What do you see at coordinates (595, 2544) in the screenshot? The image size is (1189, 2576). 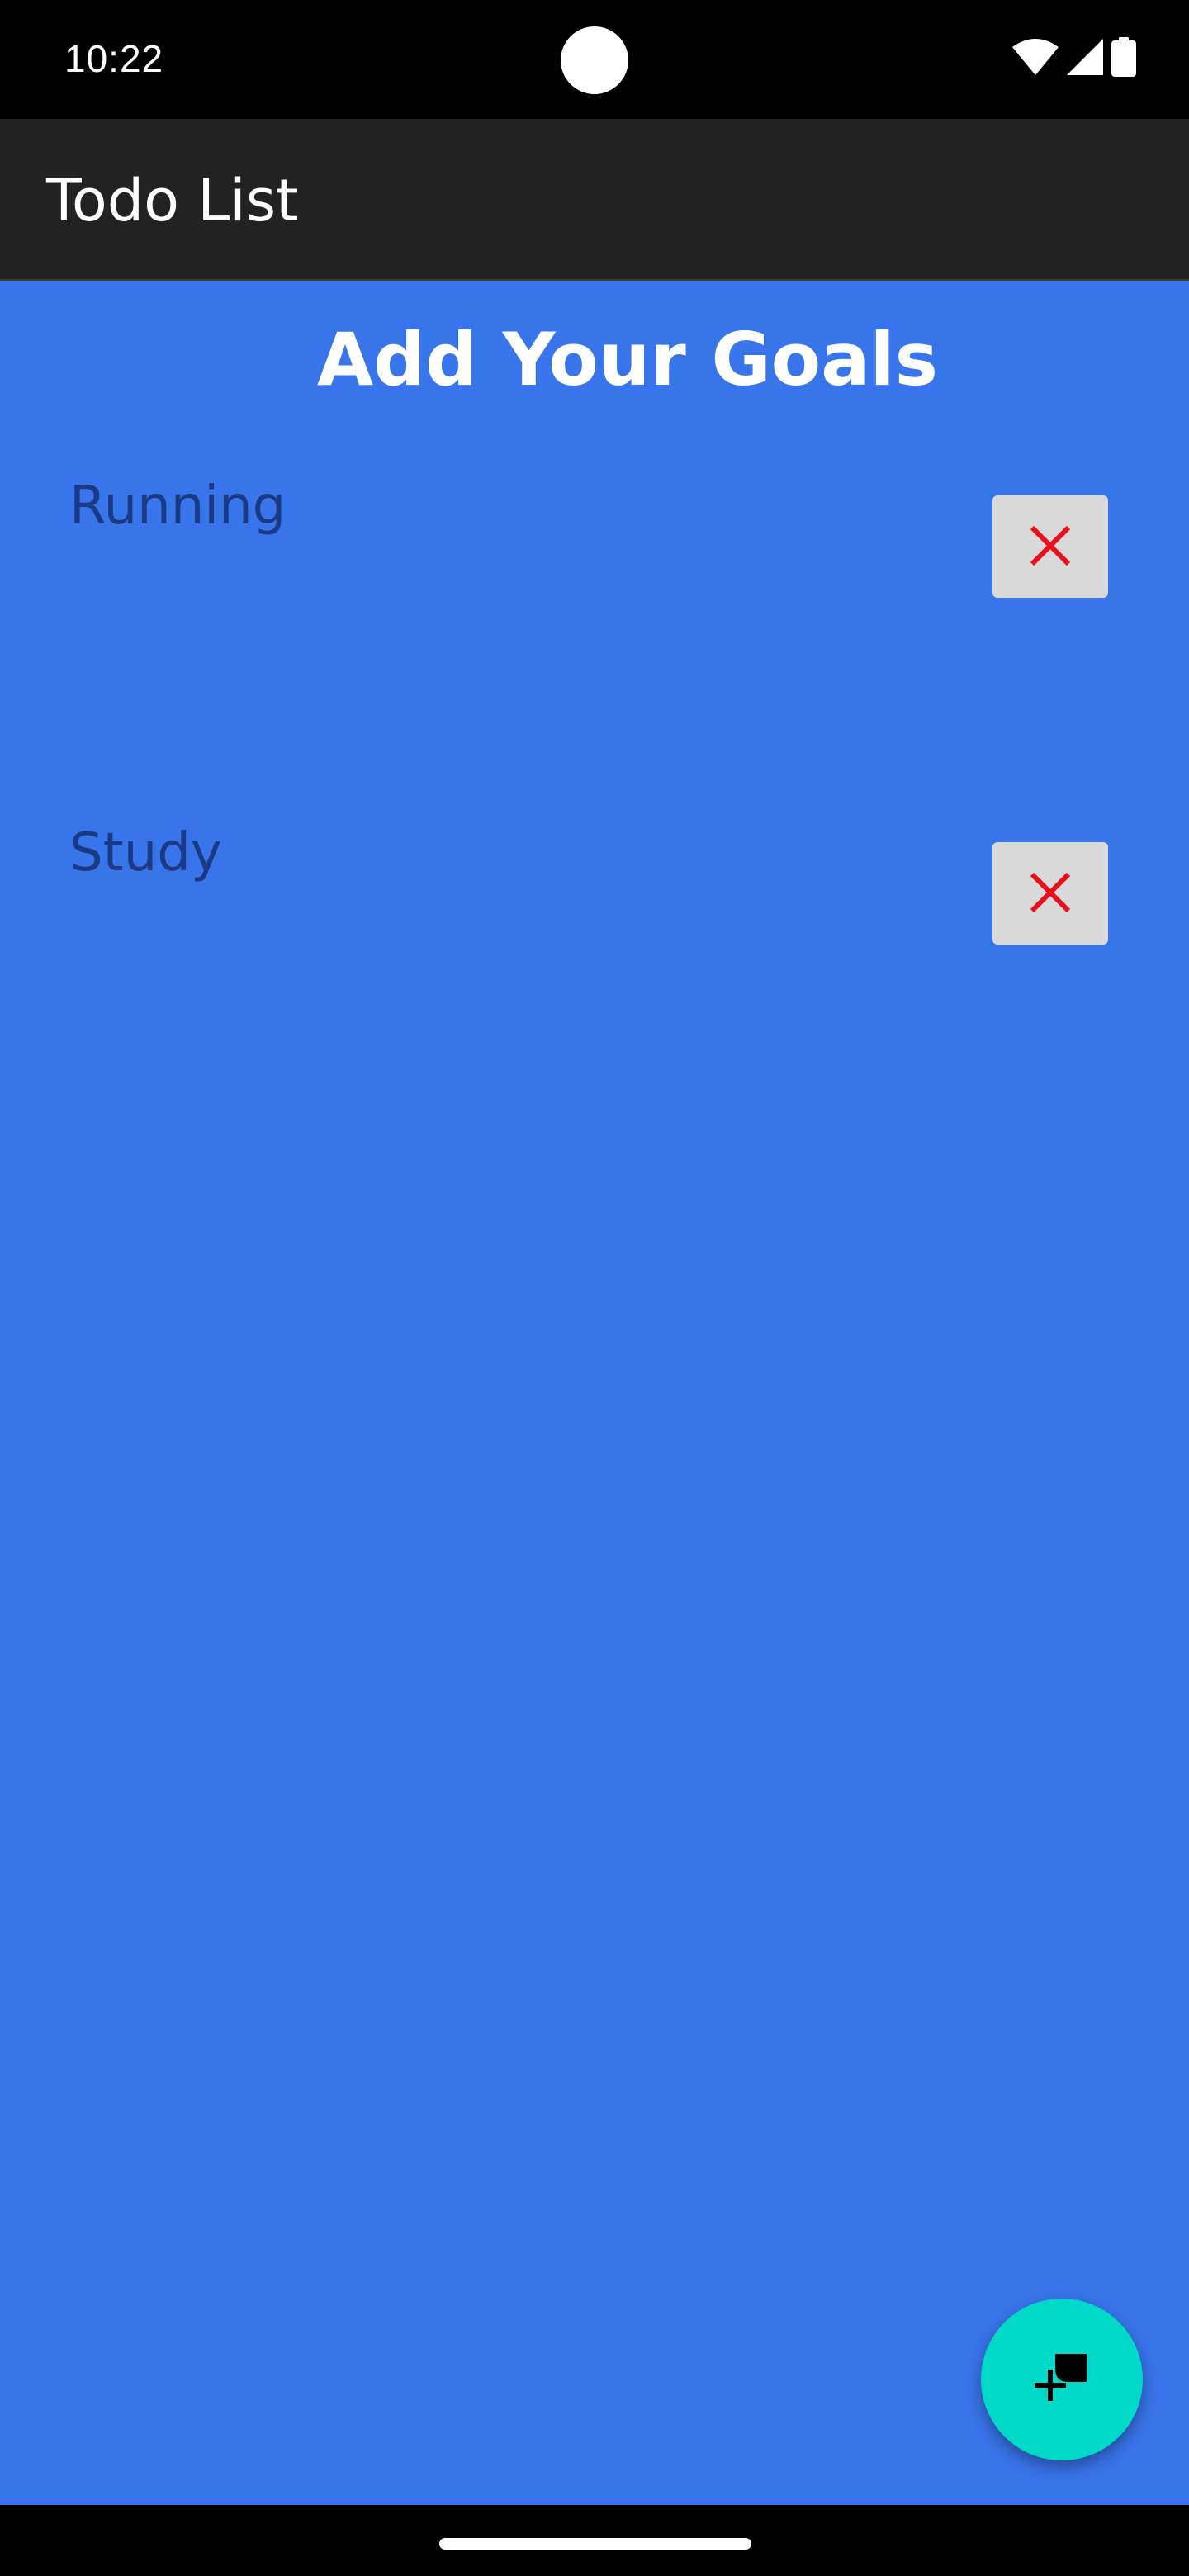 I see `home-indicator` at bounding box center [595, 2544].